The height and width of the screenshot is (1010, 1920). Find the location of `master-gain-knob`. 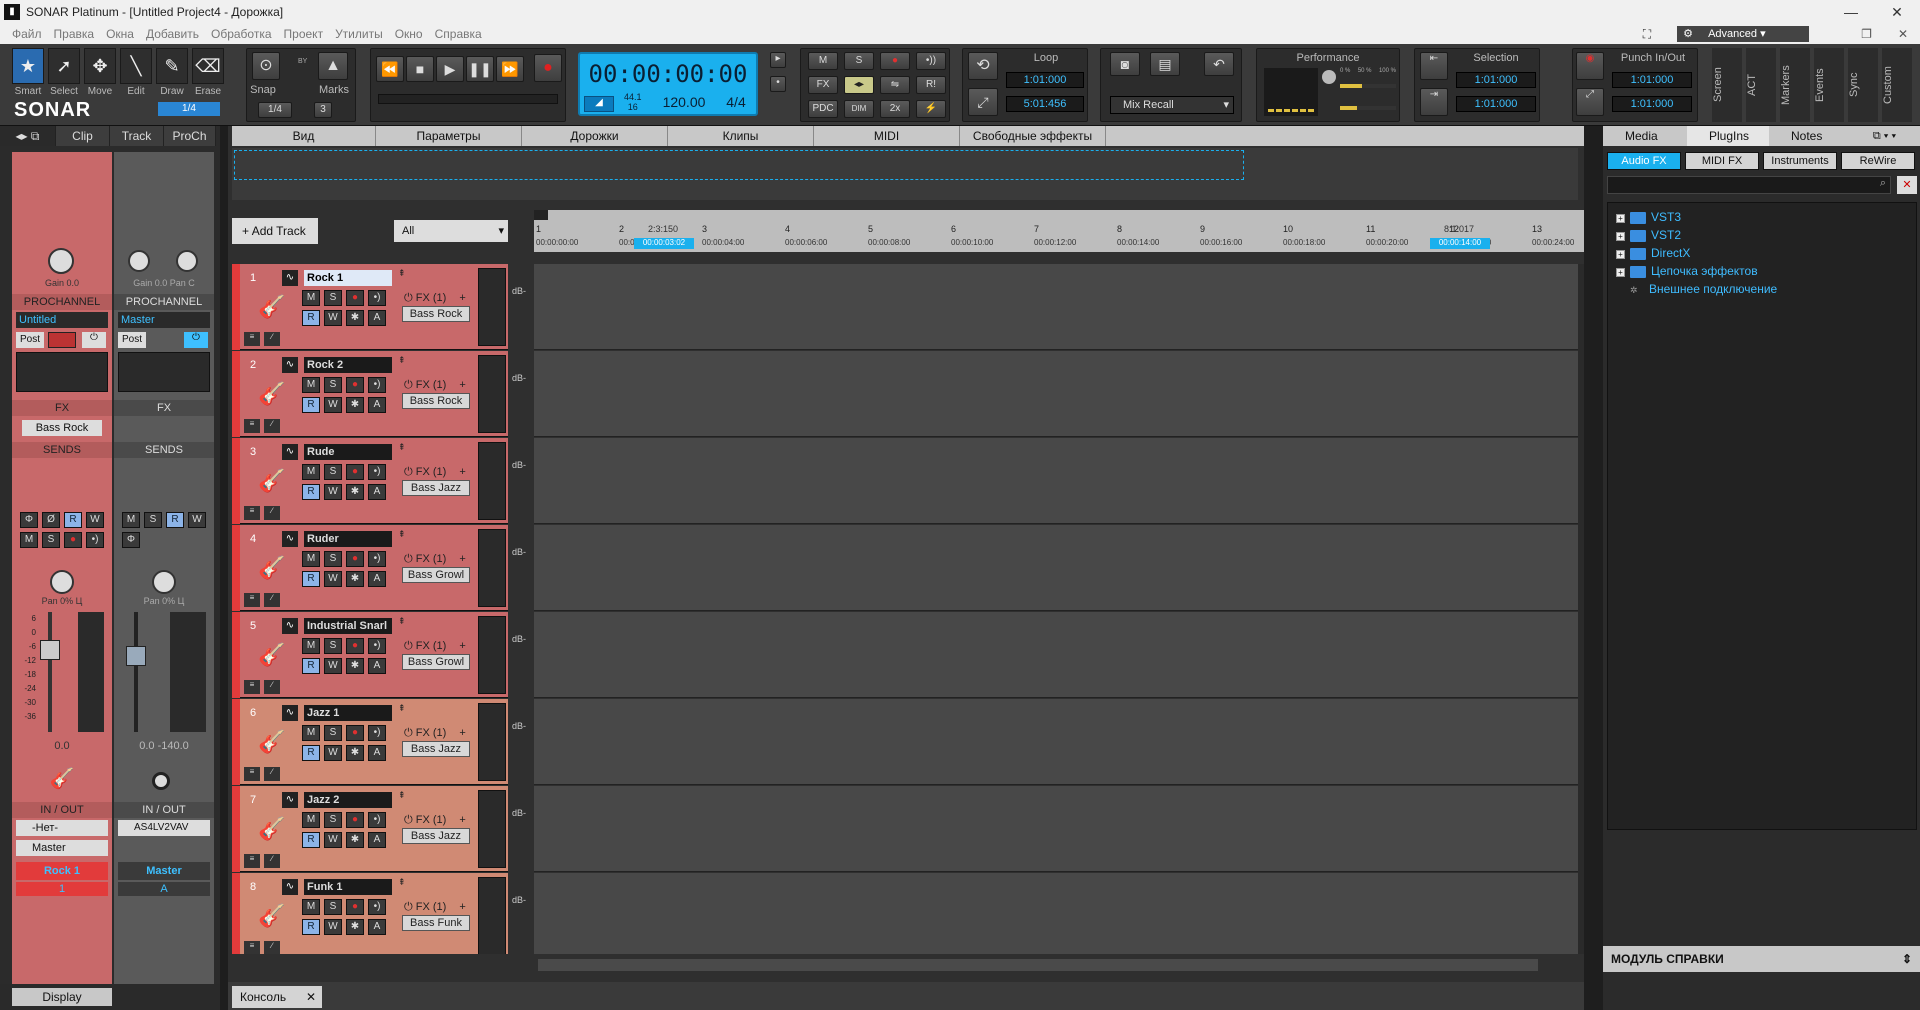

master-gain-knob is located at coordinates (139, 261).